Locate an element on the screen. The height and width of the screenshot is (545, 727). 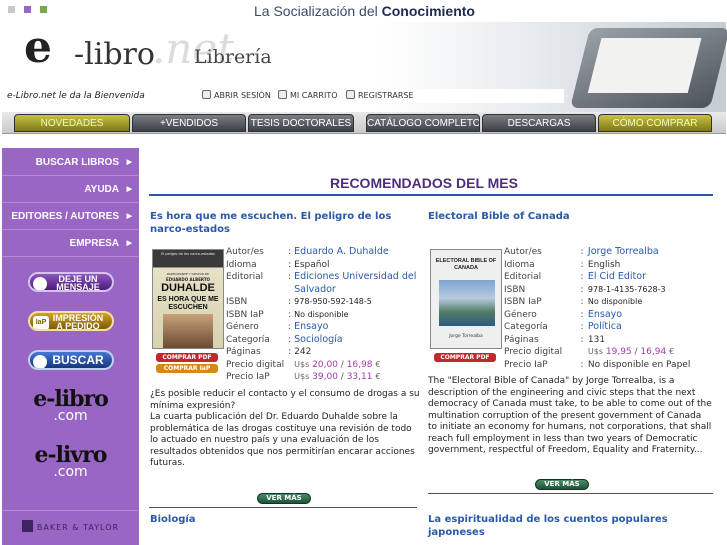
book2-buy-pdf-button: COMPRAR PDF is located at coordinates (465, 357).